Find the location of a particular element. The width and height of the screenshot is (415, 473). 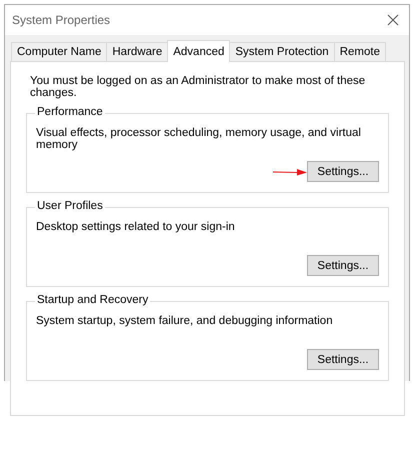

group-description: Desktop settings related to your sign-in is located at coordinates (136, 227).